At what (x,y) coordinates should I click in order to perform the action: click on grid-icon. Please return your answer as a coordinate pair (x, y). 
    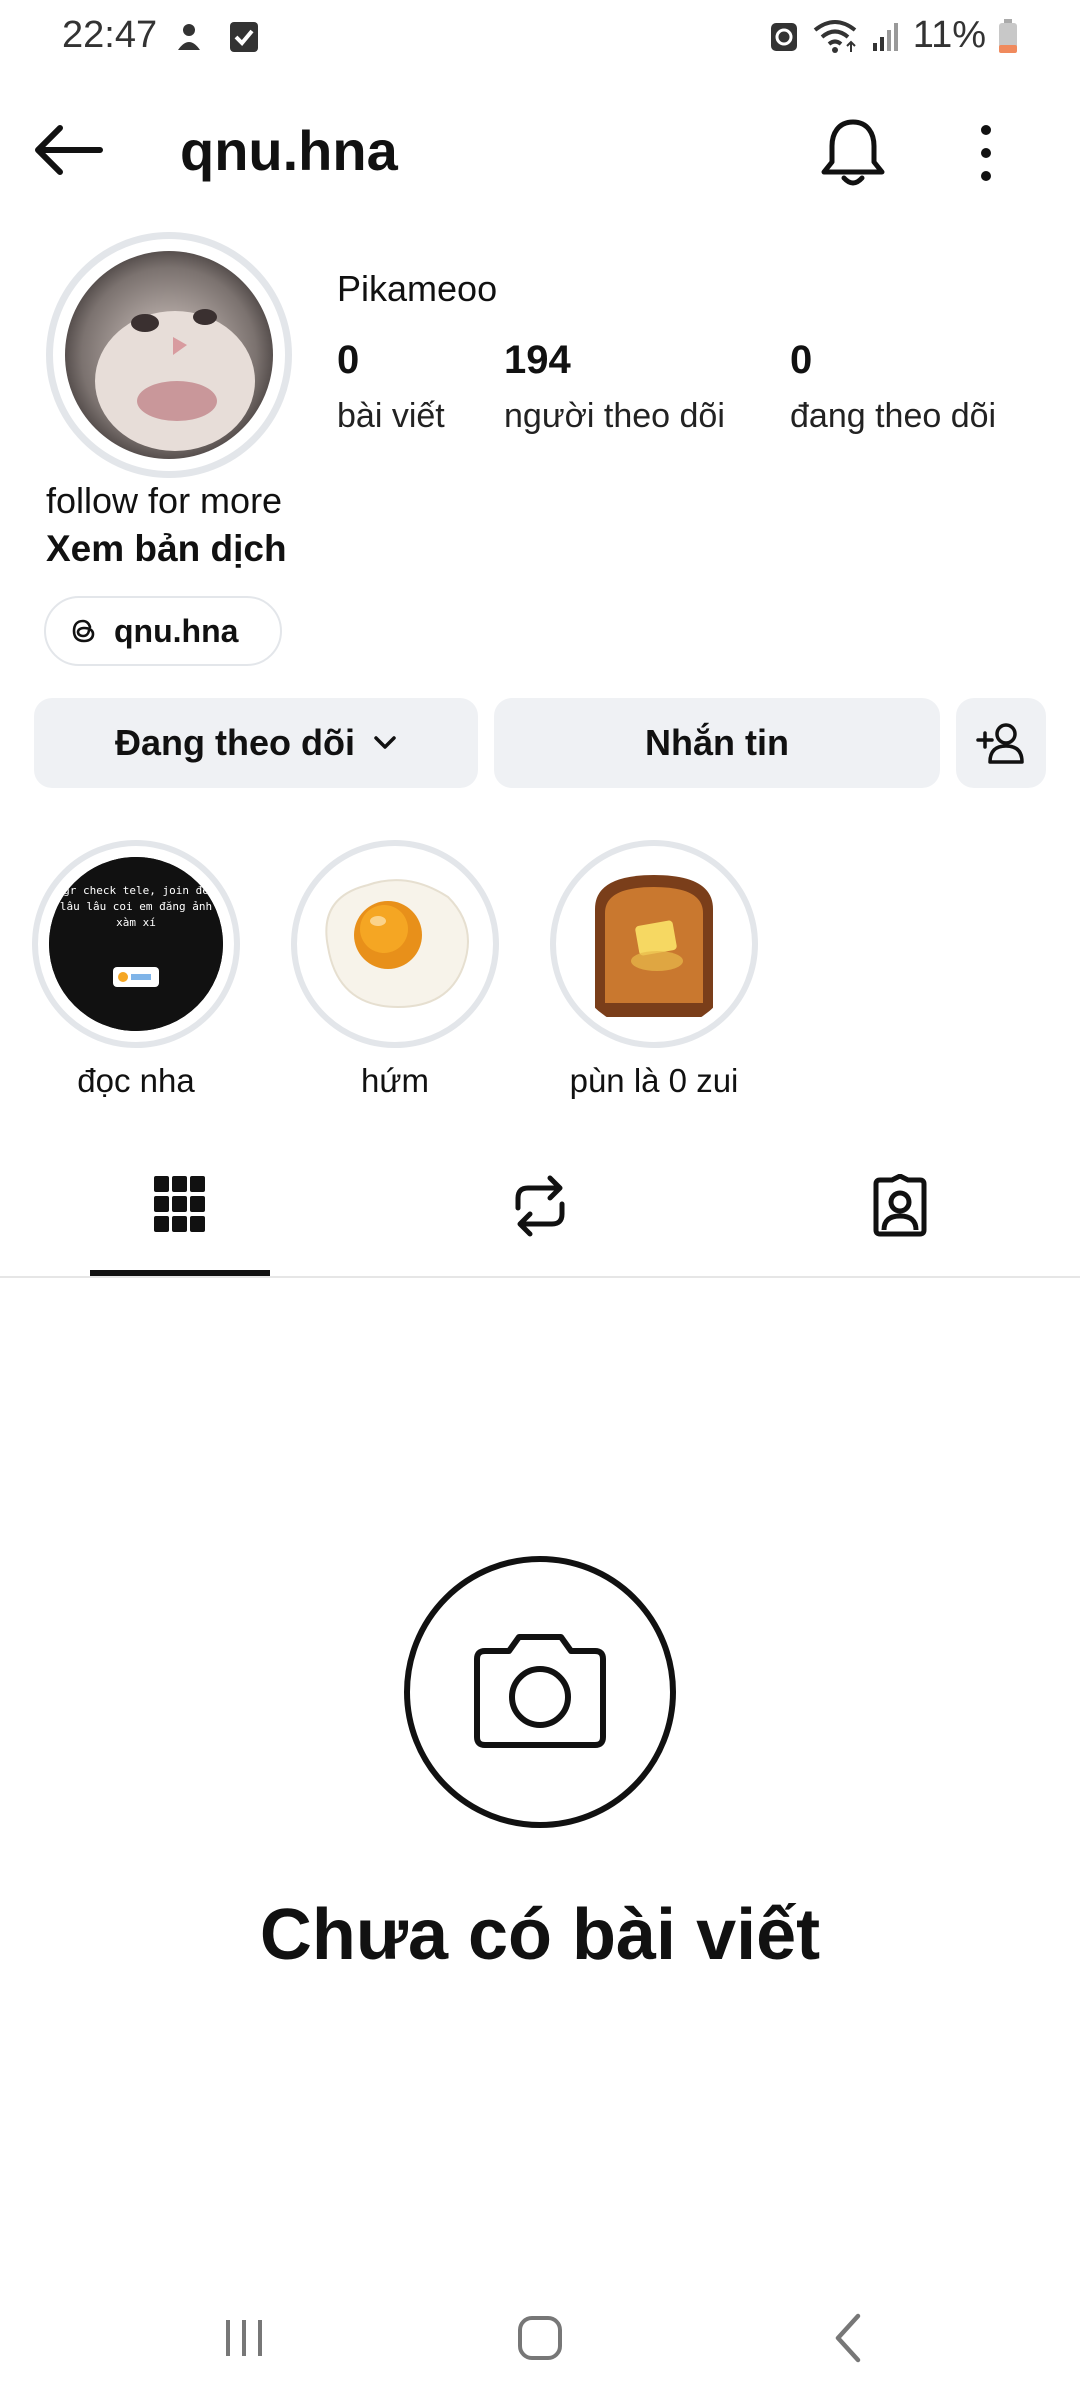
    Looking at the image, I should click on (179, 1204).